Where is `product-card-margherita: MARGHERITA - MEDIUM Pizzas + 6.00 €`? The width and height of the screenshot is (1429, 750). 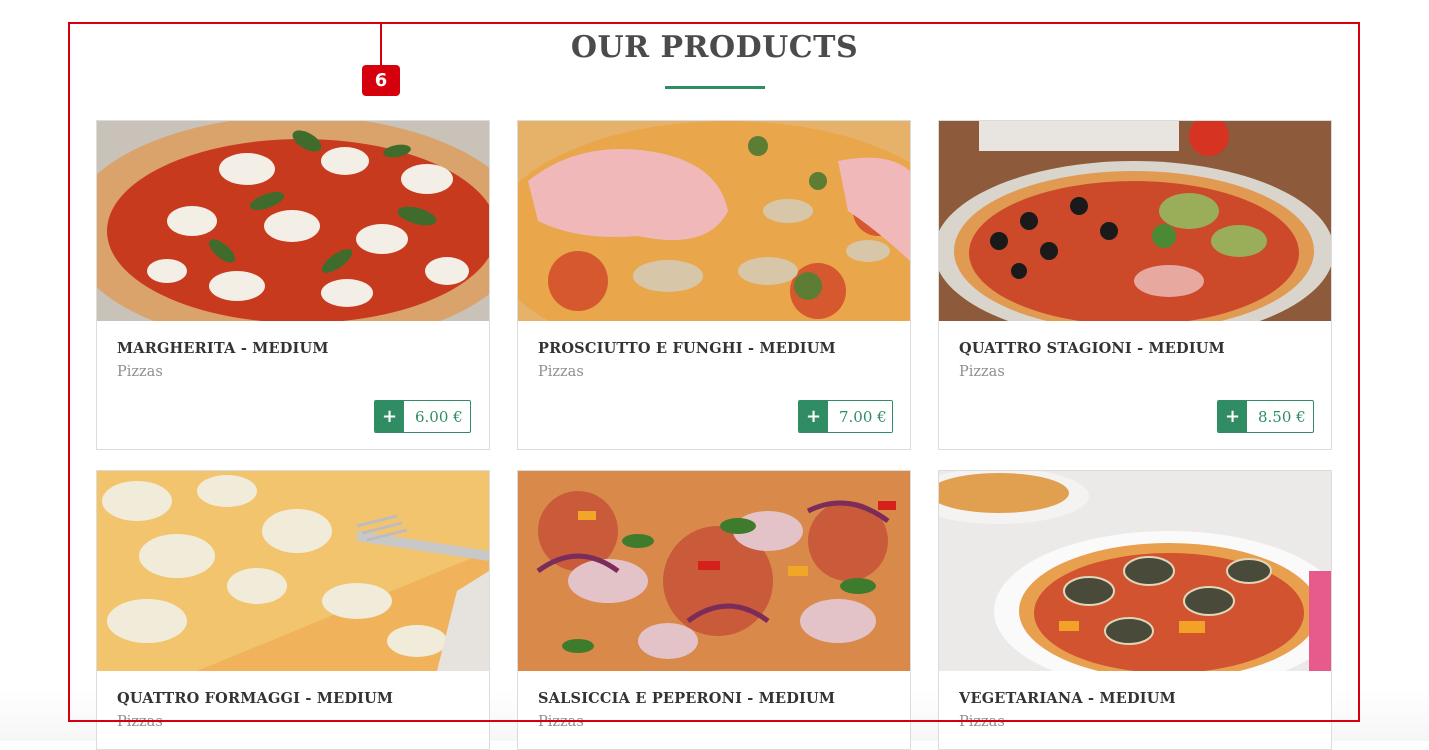
product-card-margherita: MARGHERITA - MEDIUM Pizzas + 6.00 € is located at coordinates (293, 285).